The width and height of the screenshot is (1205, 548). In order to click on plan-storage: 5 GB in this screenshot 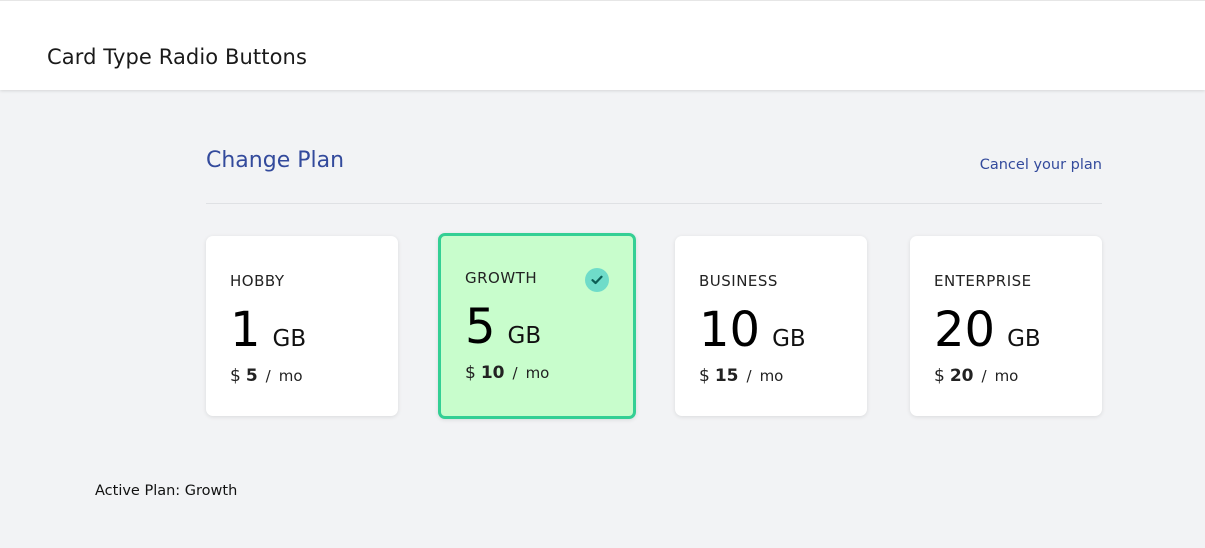, I will do `click(503, 327)`.